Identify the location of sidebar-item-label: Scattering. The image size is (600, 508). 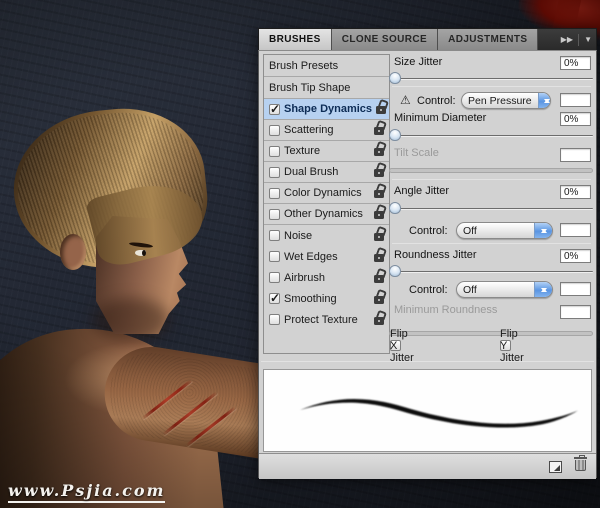
(309, 130).